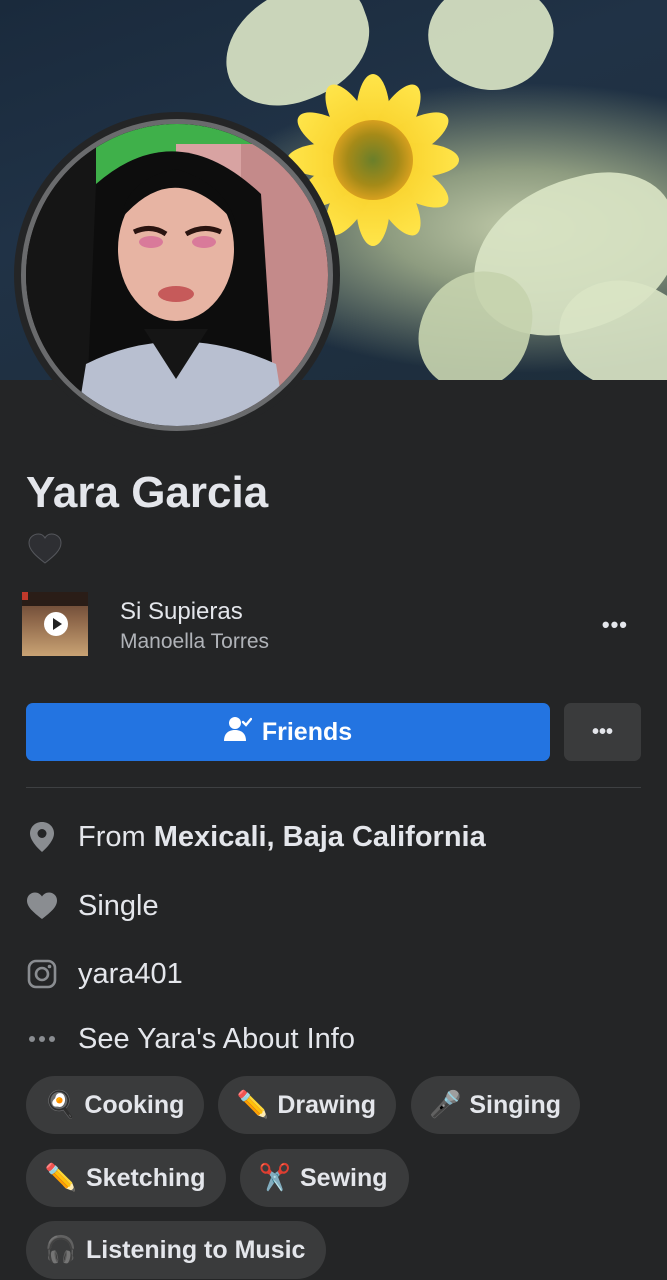 This screenshot has width=667, height=1280. What do you see at coordinates (45, 551) in the screenshot?
I see `black-heart-icon` at bounding box center [45, 551].